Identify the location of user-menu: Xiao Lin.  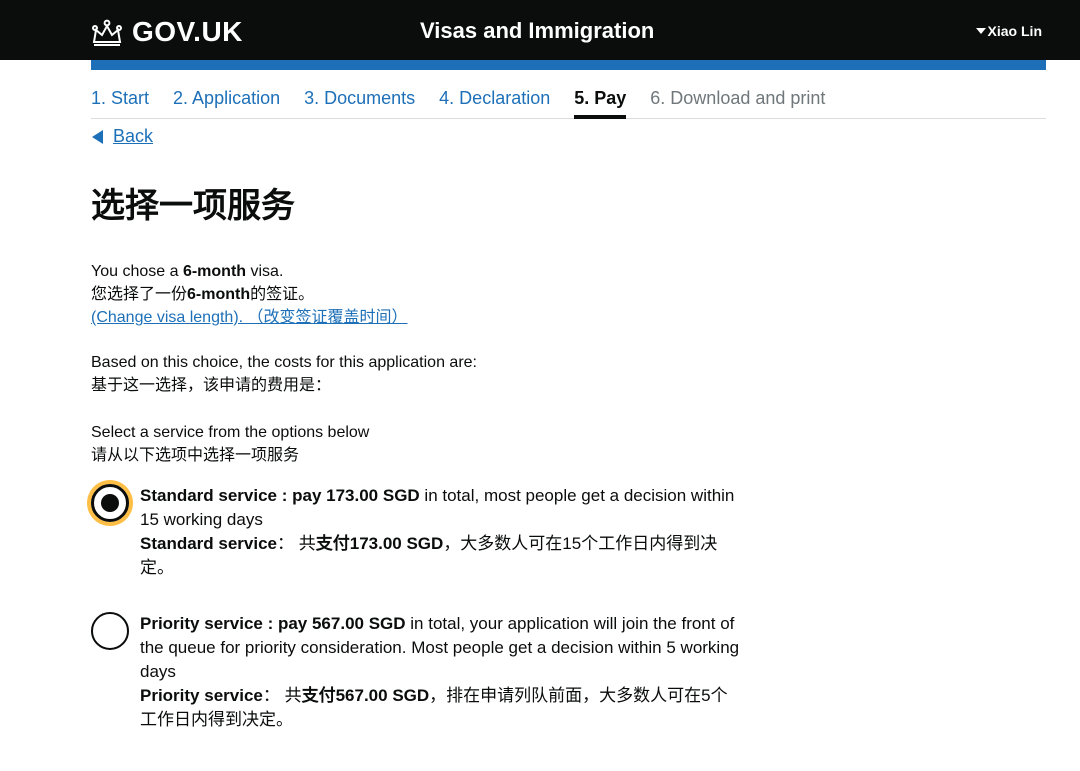
(1008, 31).